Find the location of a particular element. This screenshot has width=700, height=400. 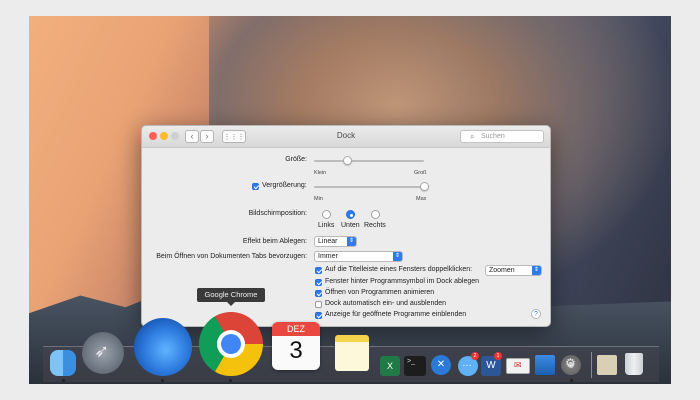

autohide-dock-label: Dock automatisch ein- und ausblenden is located at coordinates (386, 303).